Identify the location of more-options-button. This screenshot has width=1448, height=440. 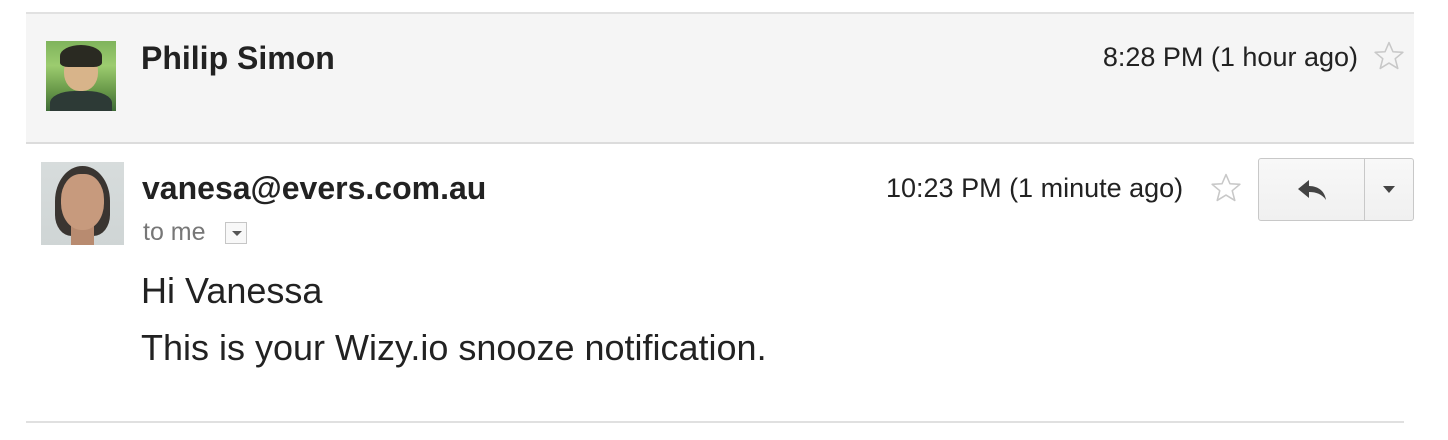
(1389, 189).